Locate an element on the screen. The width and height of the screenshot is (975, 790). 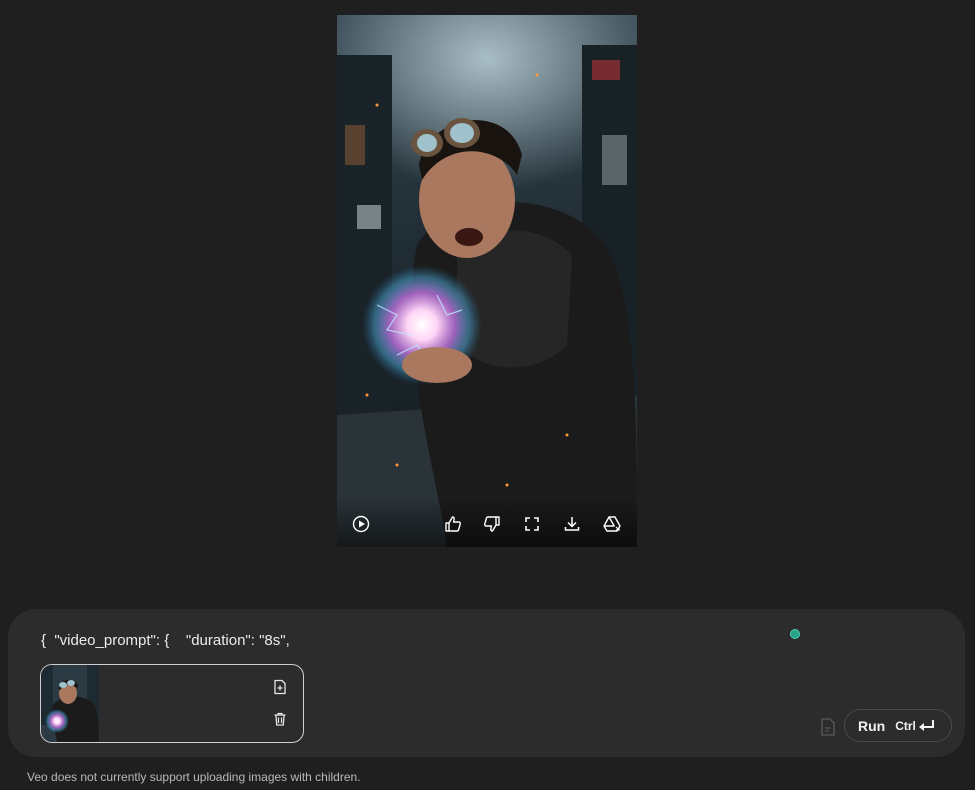
thumbnail-image is located at coordinates (70, 703).